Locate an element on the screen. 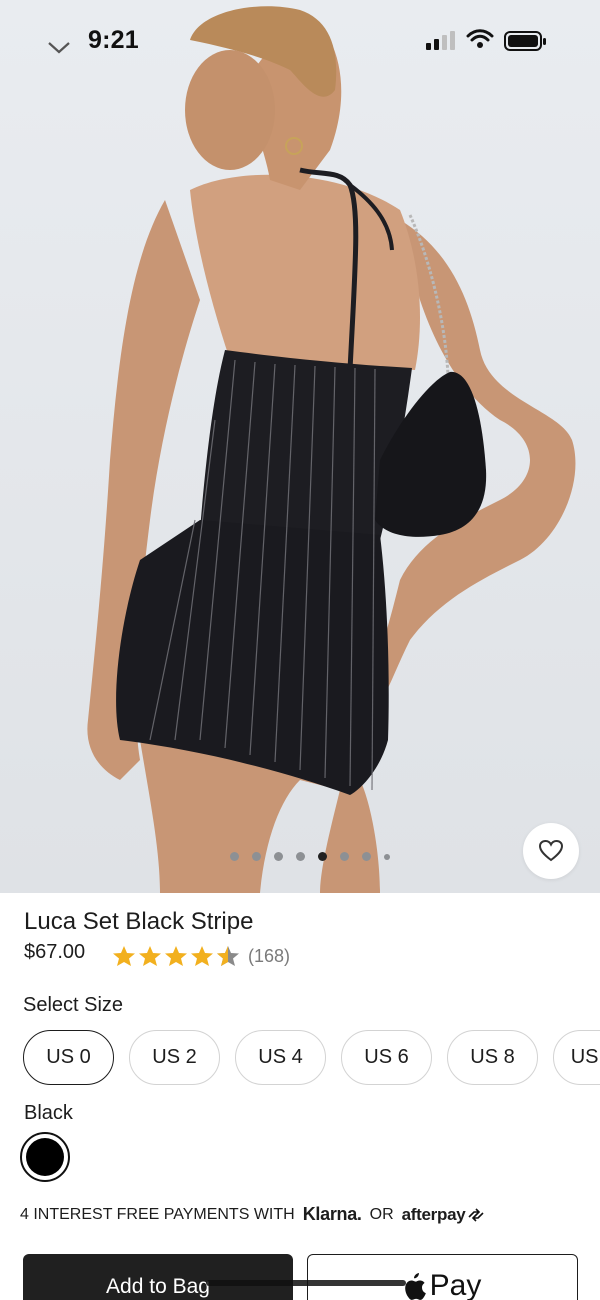  afterpay-logo-text: afterpay is located at coordinates (433, 1214).